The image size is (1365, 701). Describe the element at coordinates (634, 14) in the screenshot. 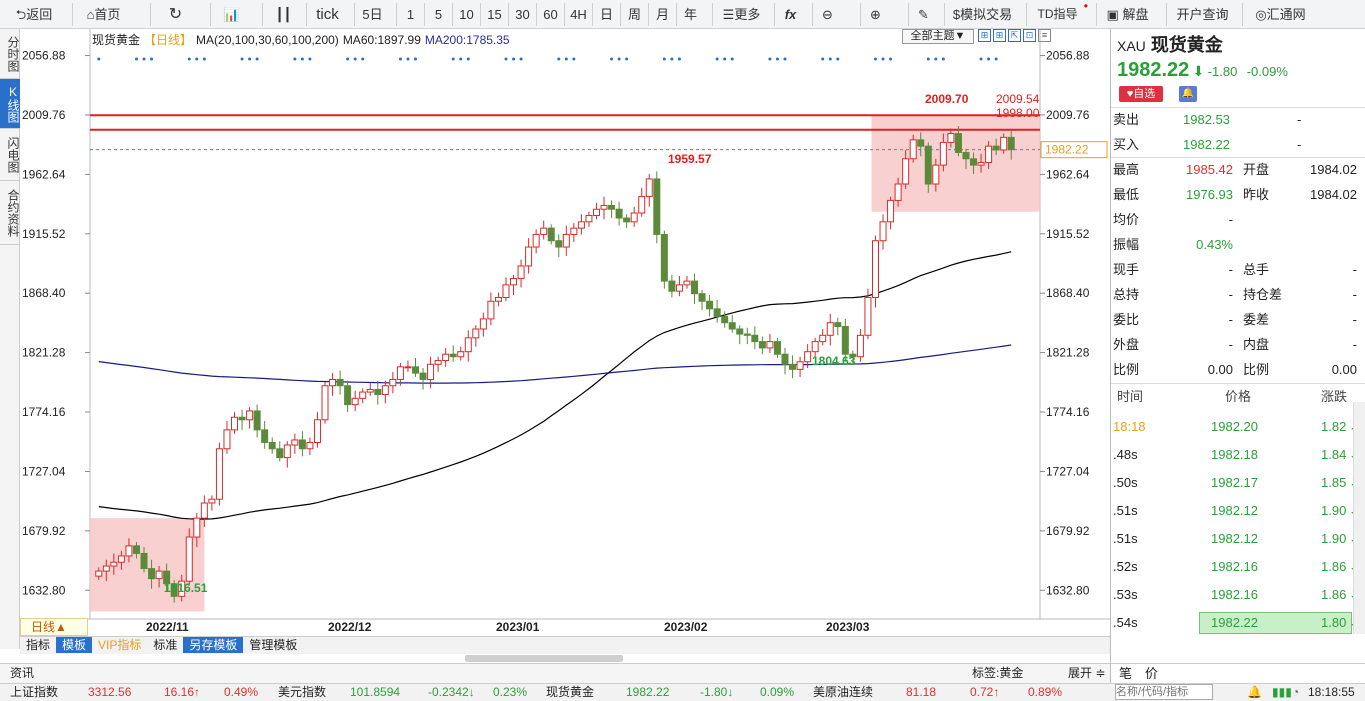

I see `period-week: 周` at that location.